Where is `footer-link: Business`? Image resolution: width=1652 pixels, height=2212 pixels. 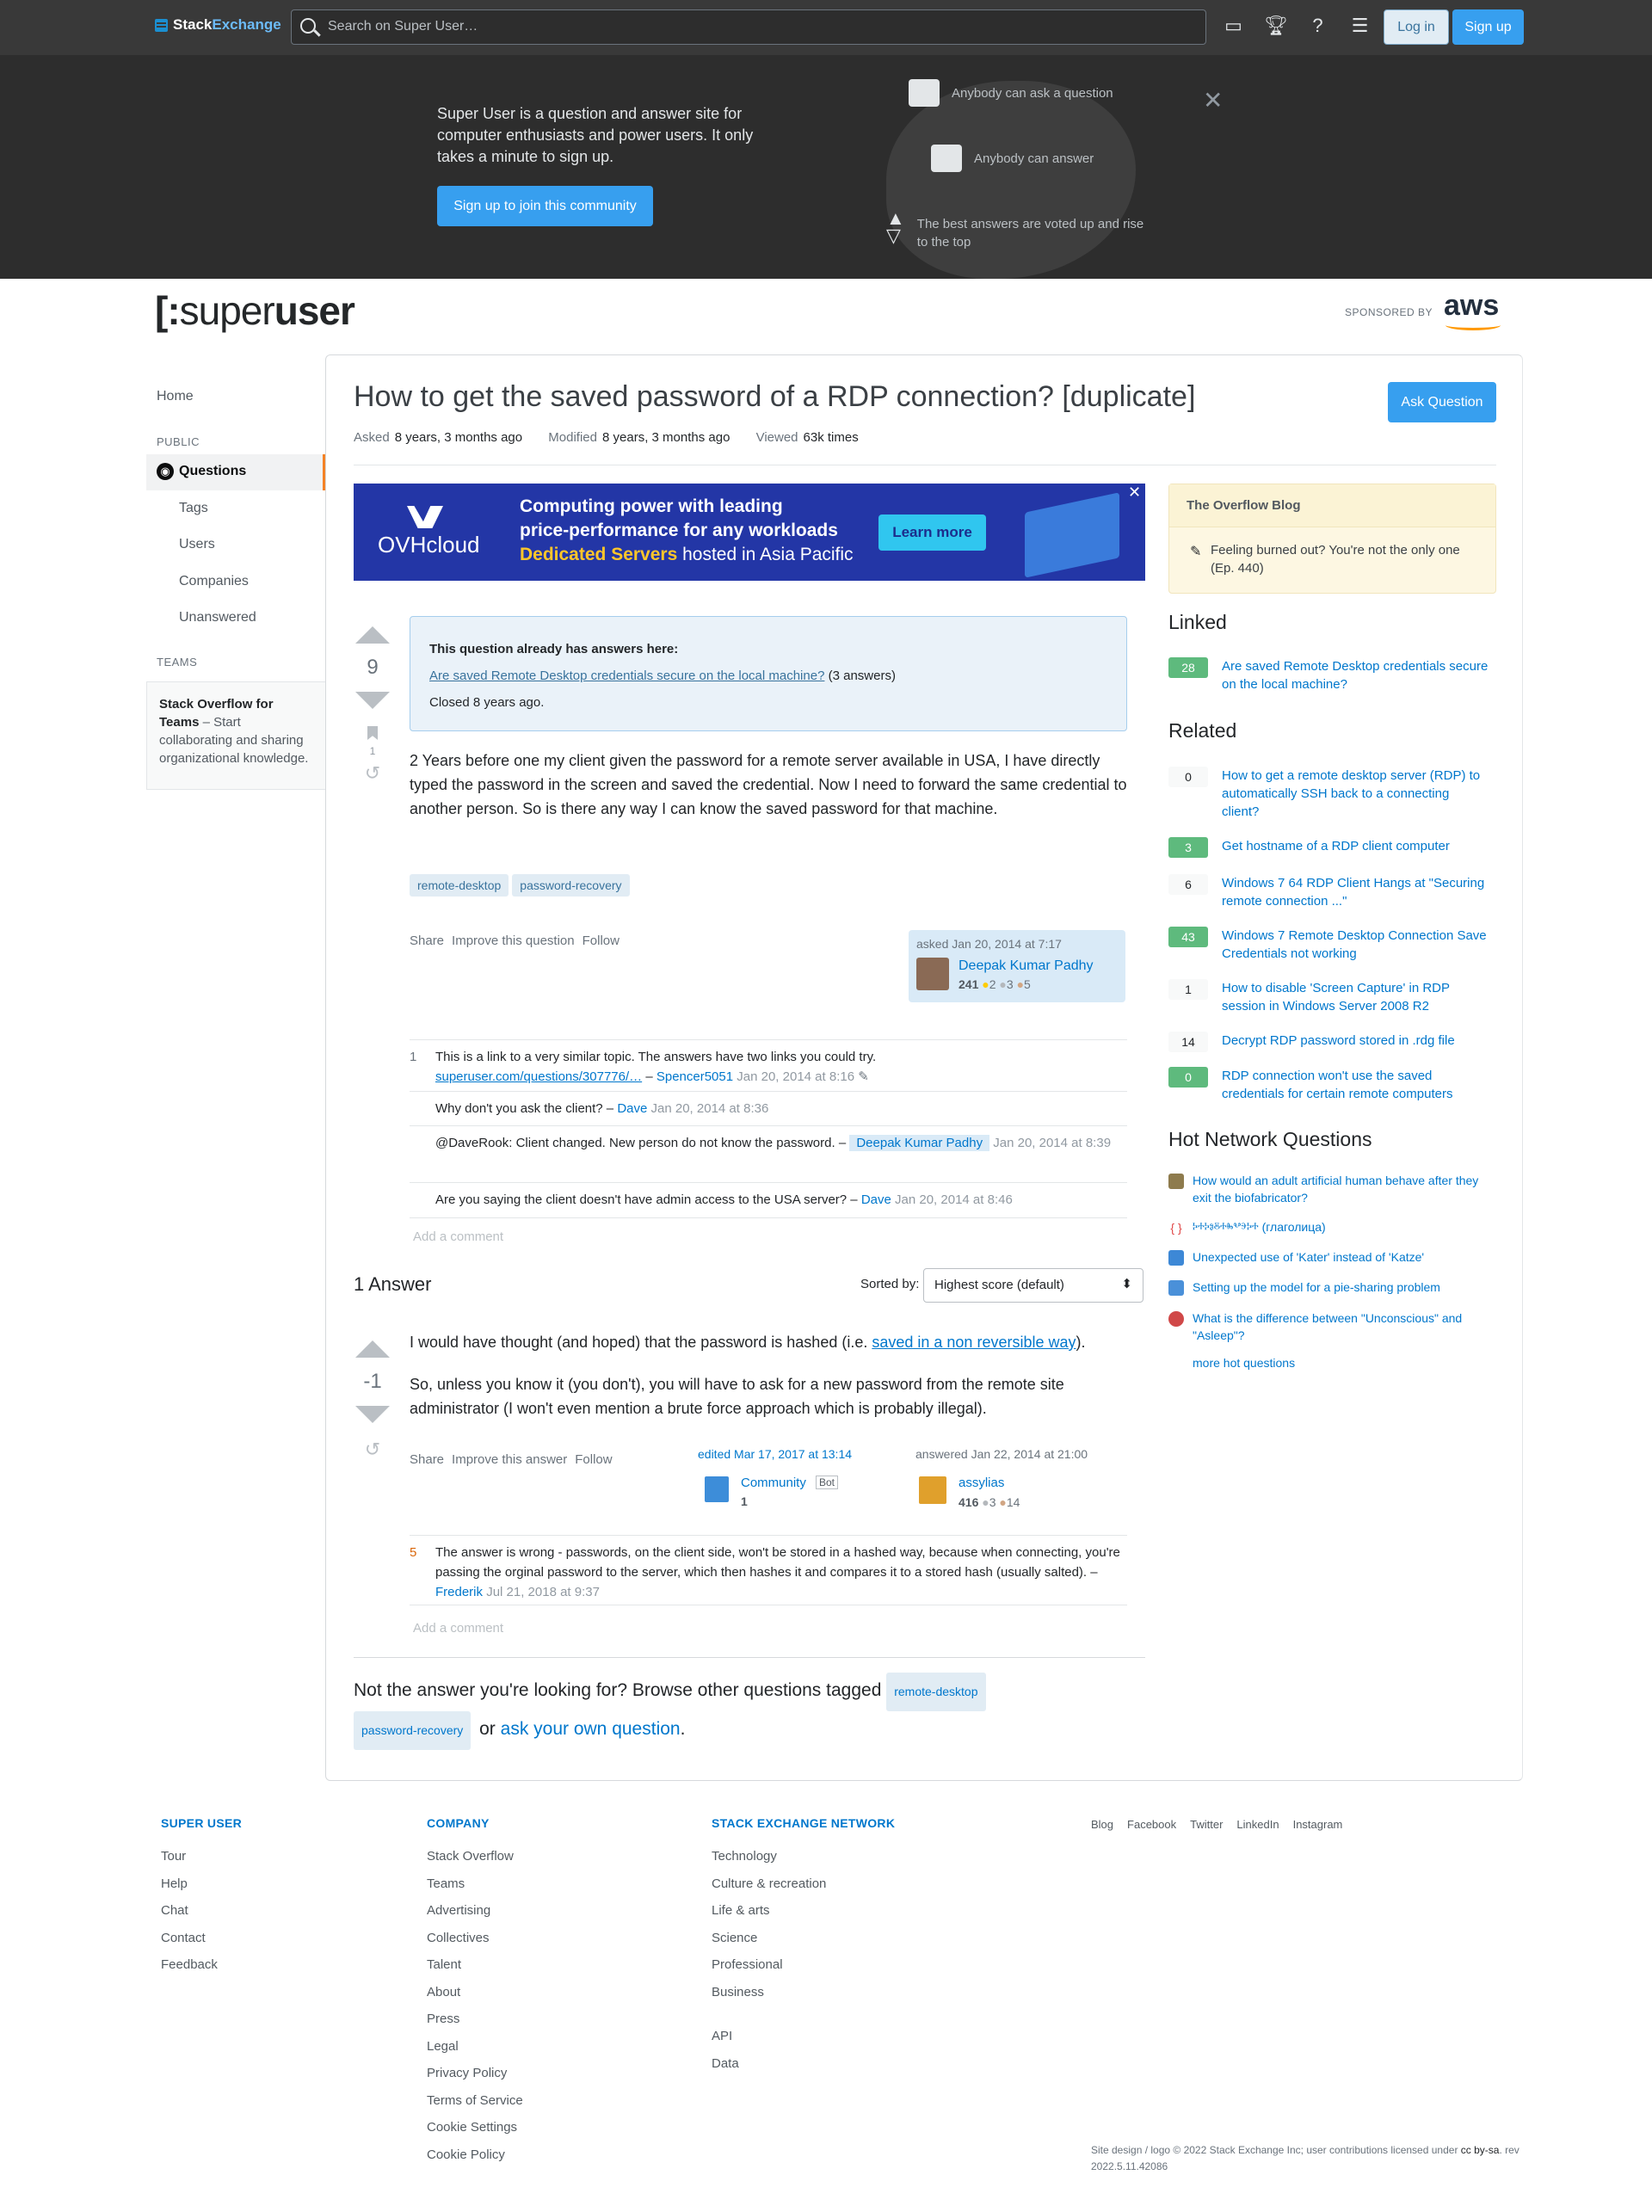
footer-link: Business is located at coordinates (738, 1992).